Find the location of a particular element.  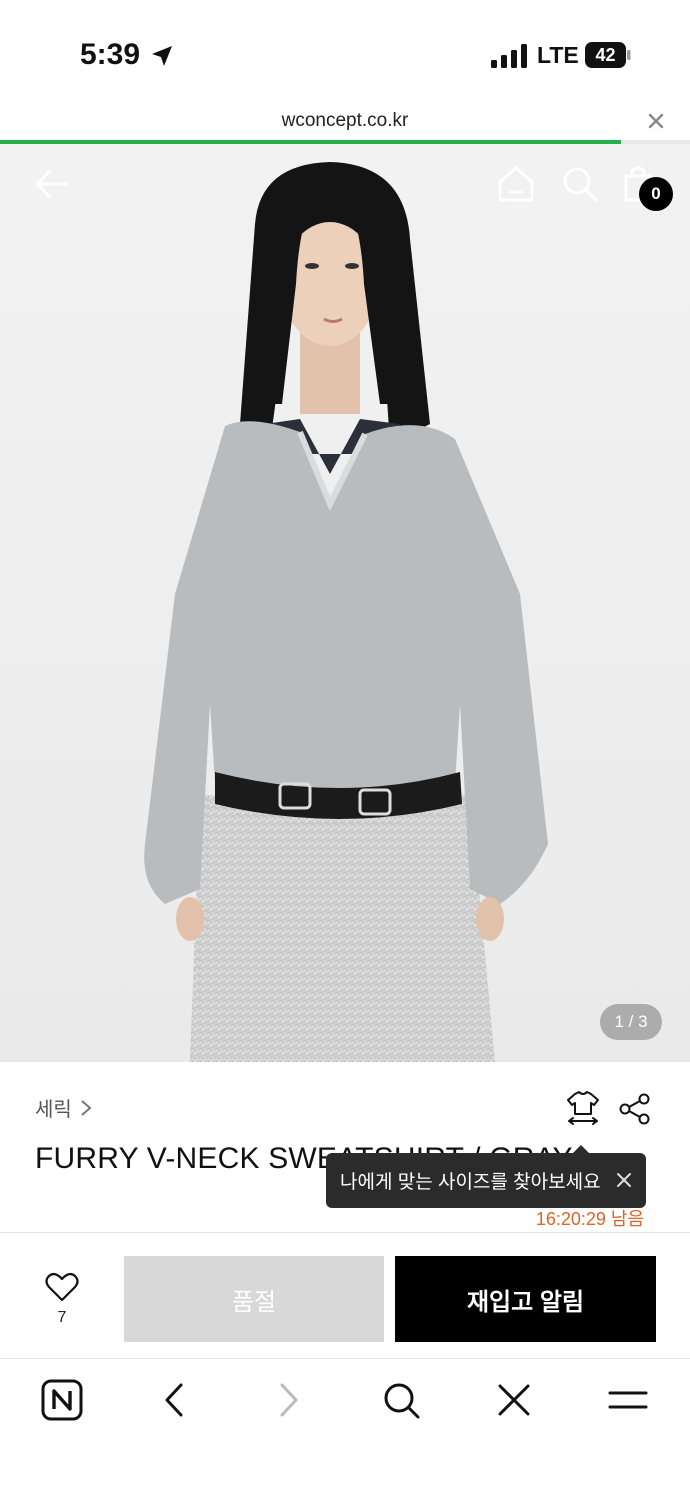

size-tooltip: 나에게 맞는 사이즈를 찾아보세요 is located at coordinates (486, 1180).